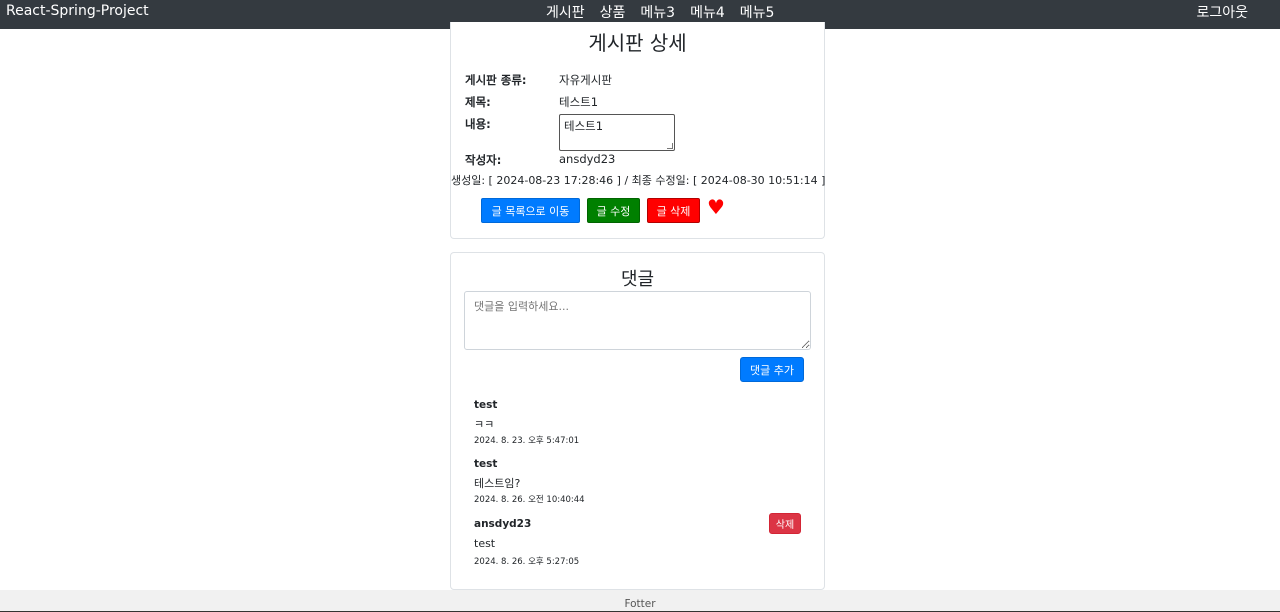 Image resolution: width=1280 pixels, height=612 pixels. I want to click on comment-text: 테스트임?, so click(497, 483).